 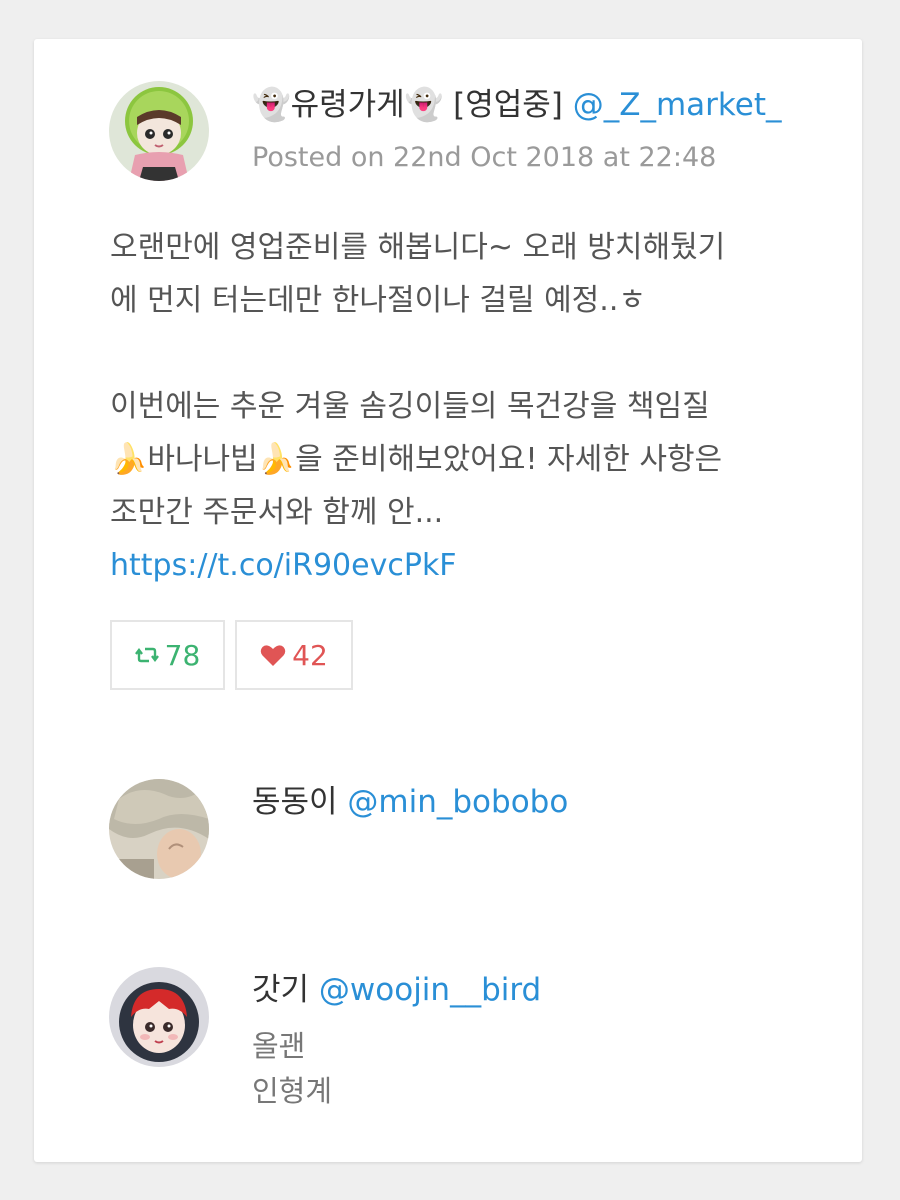 I want to click on tweet-text-line: 에 먼지 터는데만 한나절이나 걸릴 예정..ㅎ, so click(x=378, y=300).